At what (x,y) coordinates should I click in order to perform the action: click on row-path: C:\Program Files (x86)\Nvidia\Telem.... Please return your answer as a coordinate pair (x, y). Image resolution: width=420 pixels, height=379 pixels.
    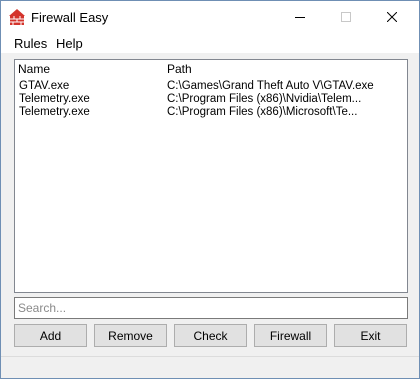
    Looking at the image, I should click on (264, 99).